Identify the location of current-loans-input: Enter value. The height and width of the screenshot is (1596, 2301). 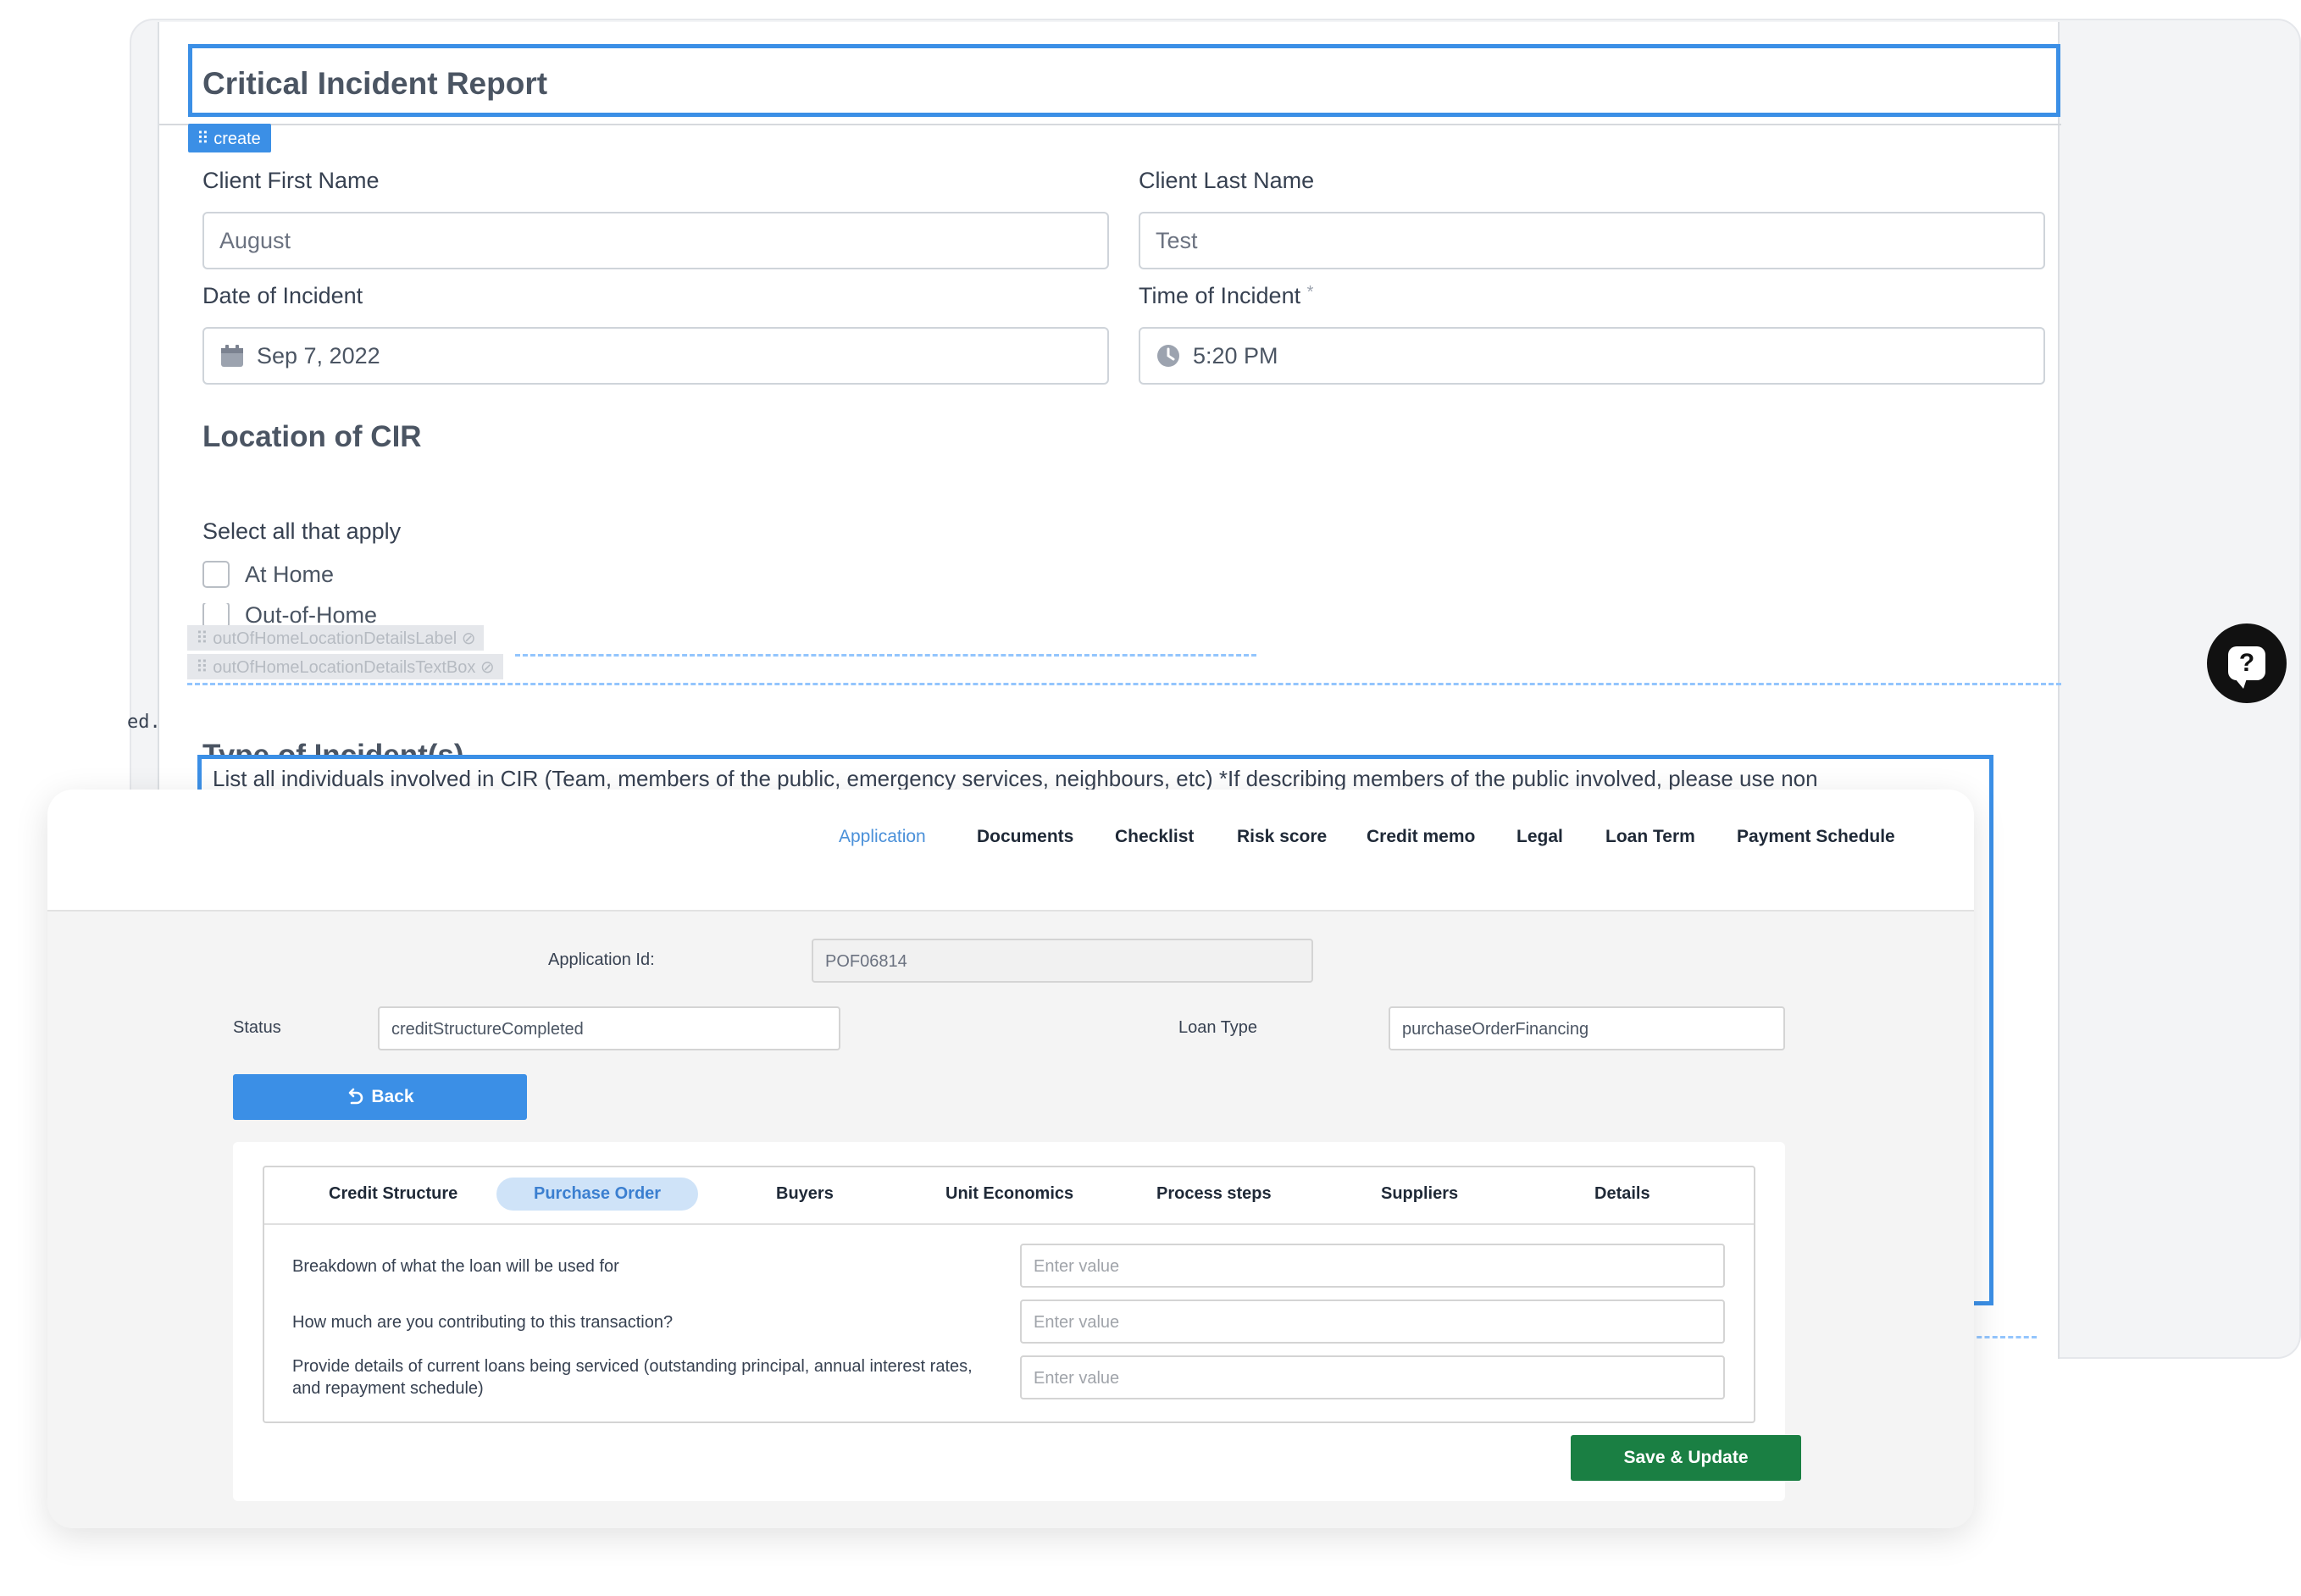
(1372, 1377).